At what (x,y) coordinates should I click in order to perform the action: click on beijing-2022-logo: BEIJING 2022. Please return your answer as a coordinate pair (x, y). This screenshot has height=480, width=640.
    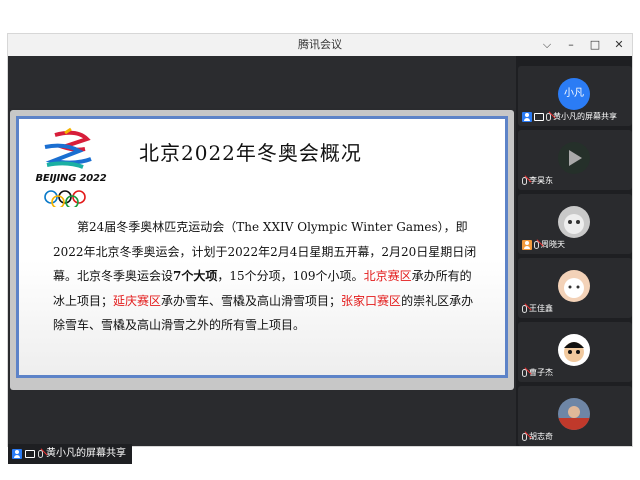
    Looking at the image, I should click on (70, 167).